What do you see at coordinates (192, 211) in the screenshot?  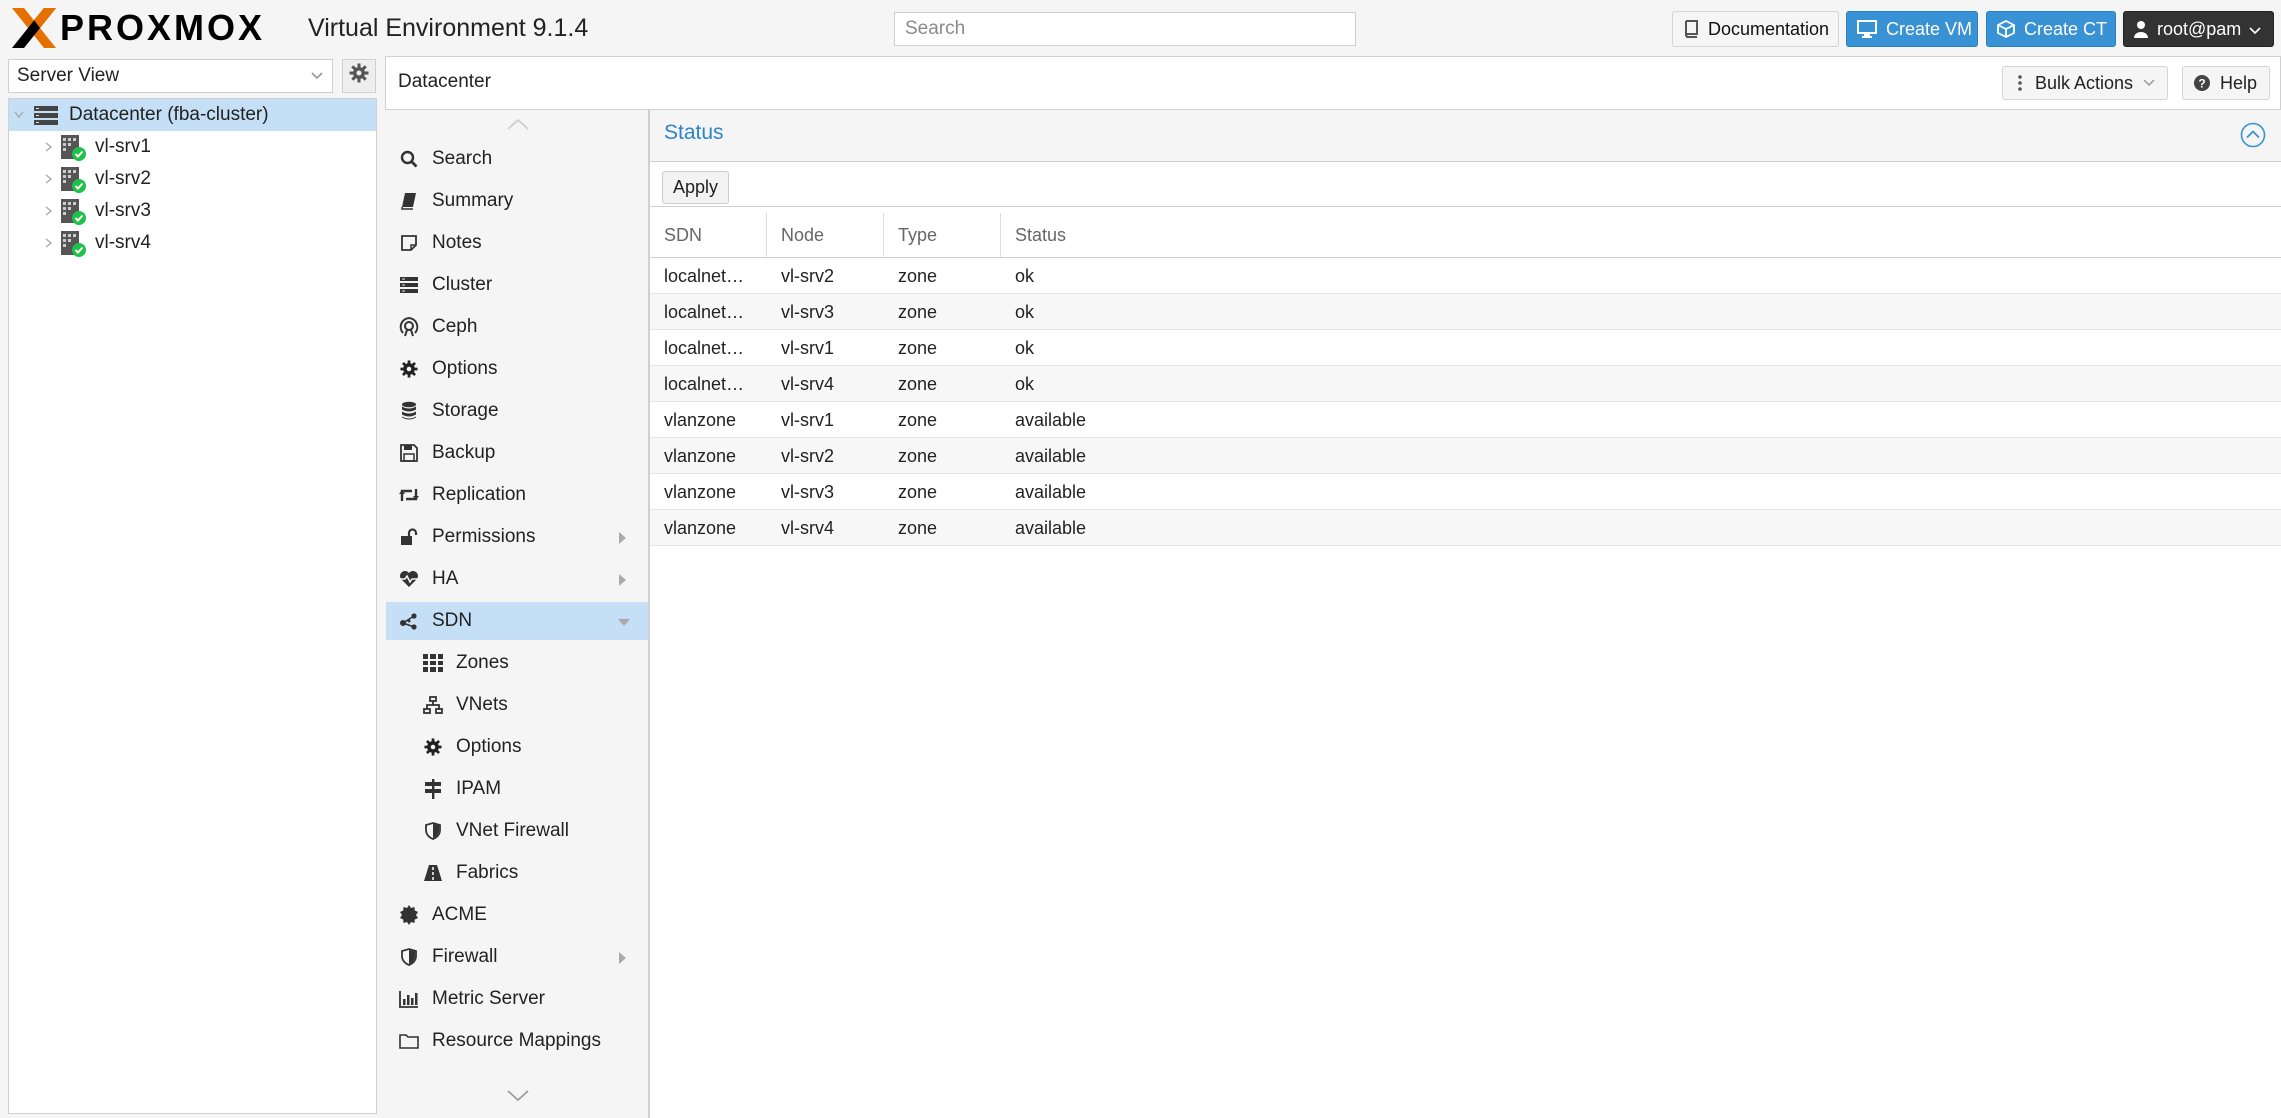 I see `tree-item-vl-srv3: vl-srv3` at bounding box center [192, 211].